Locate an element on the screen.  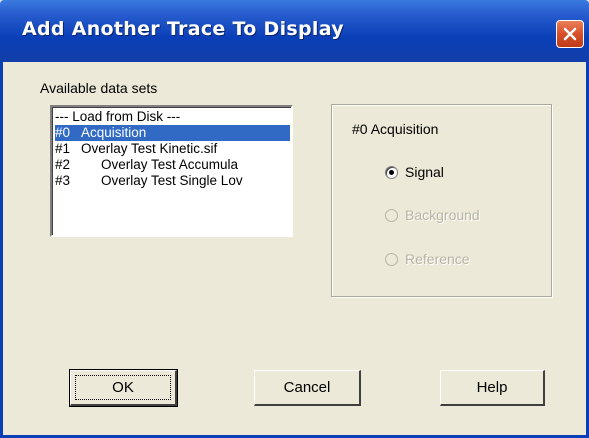
list-item-overlay-single: #3 Overlay Test Single Lov is located at coordinates (149, 181).